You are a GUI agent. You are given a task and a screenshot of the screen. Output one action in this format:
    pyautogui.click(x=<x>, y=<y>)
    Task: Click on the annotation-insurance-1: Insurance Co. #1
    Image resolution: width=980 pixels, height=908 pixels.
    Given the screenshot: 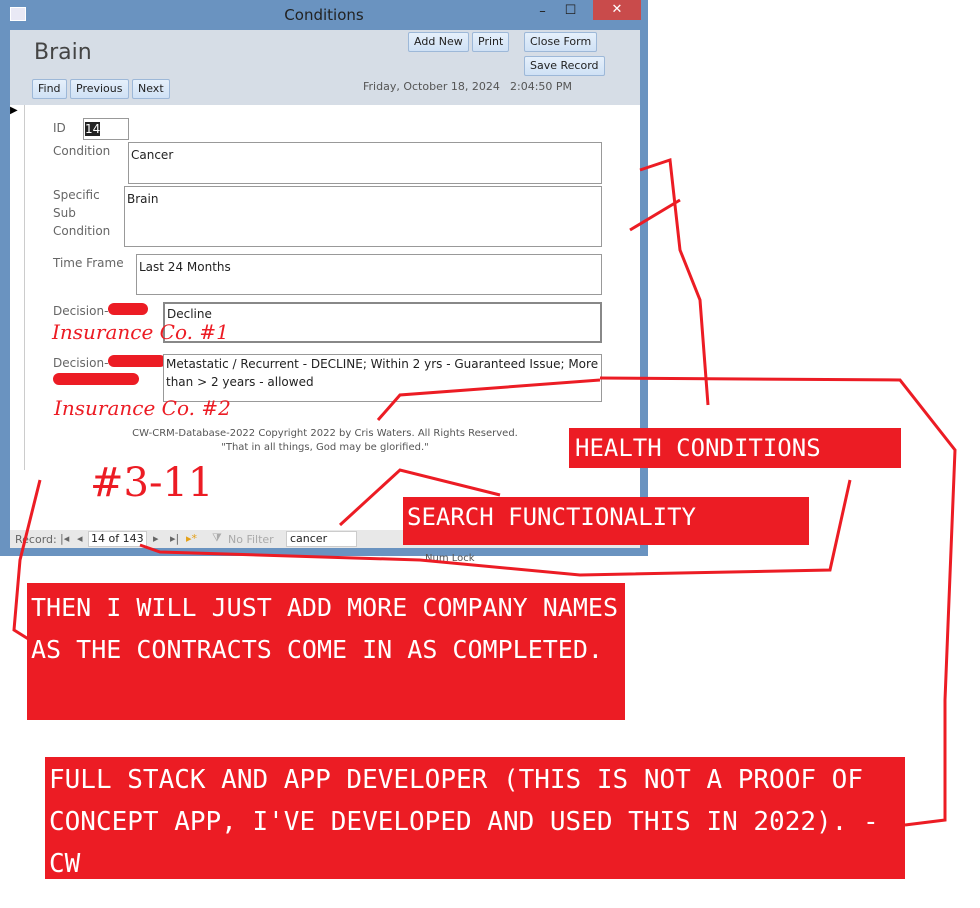 What is the action you would take?
    pyautogui.click(x=140, y=332)
    